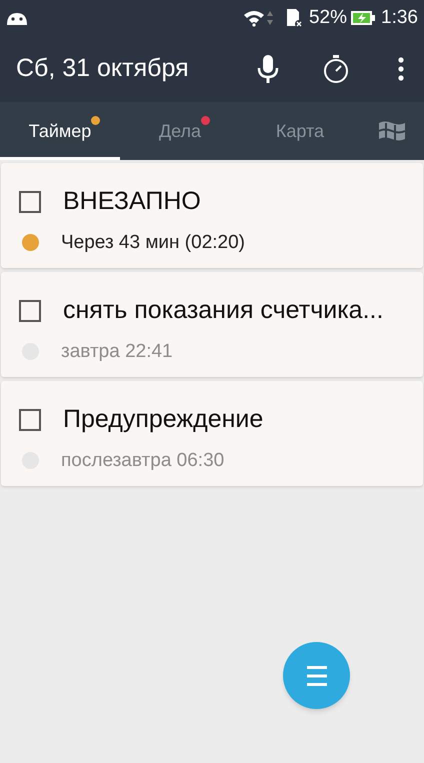 The height and width of the screenshot is (763, 424). Describe the element at coordinates (132, 201) in the screenshot. I see `task-title: ВНЕЗАПНО` at that location.